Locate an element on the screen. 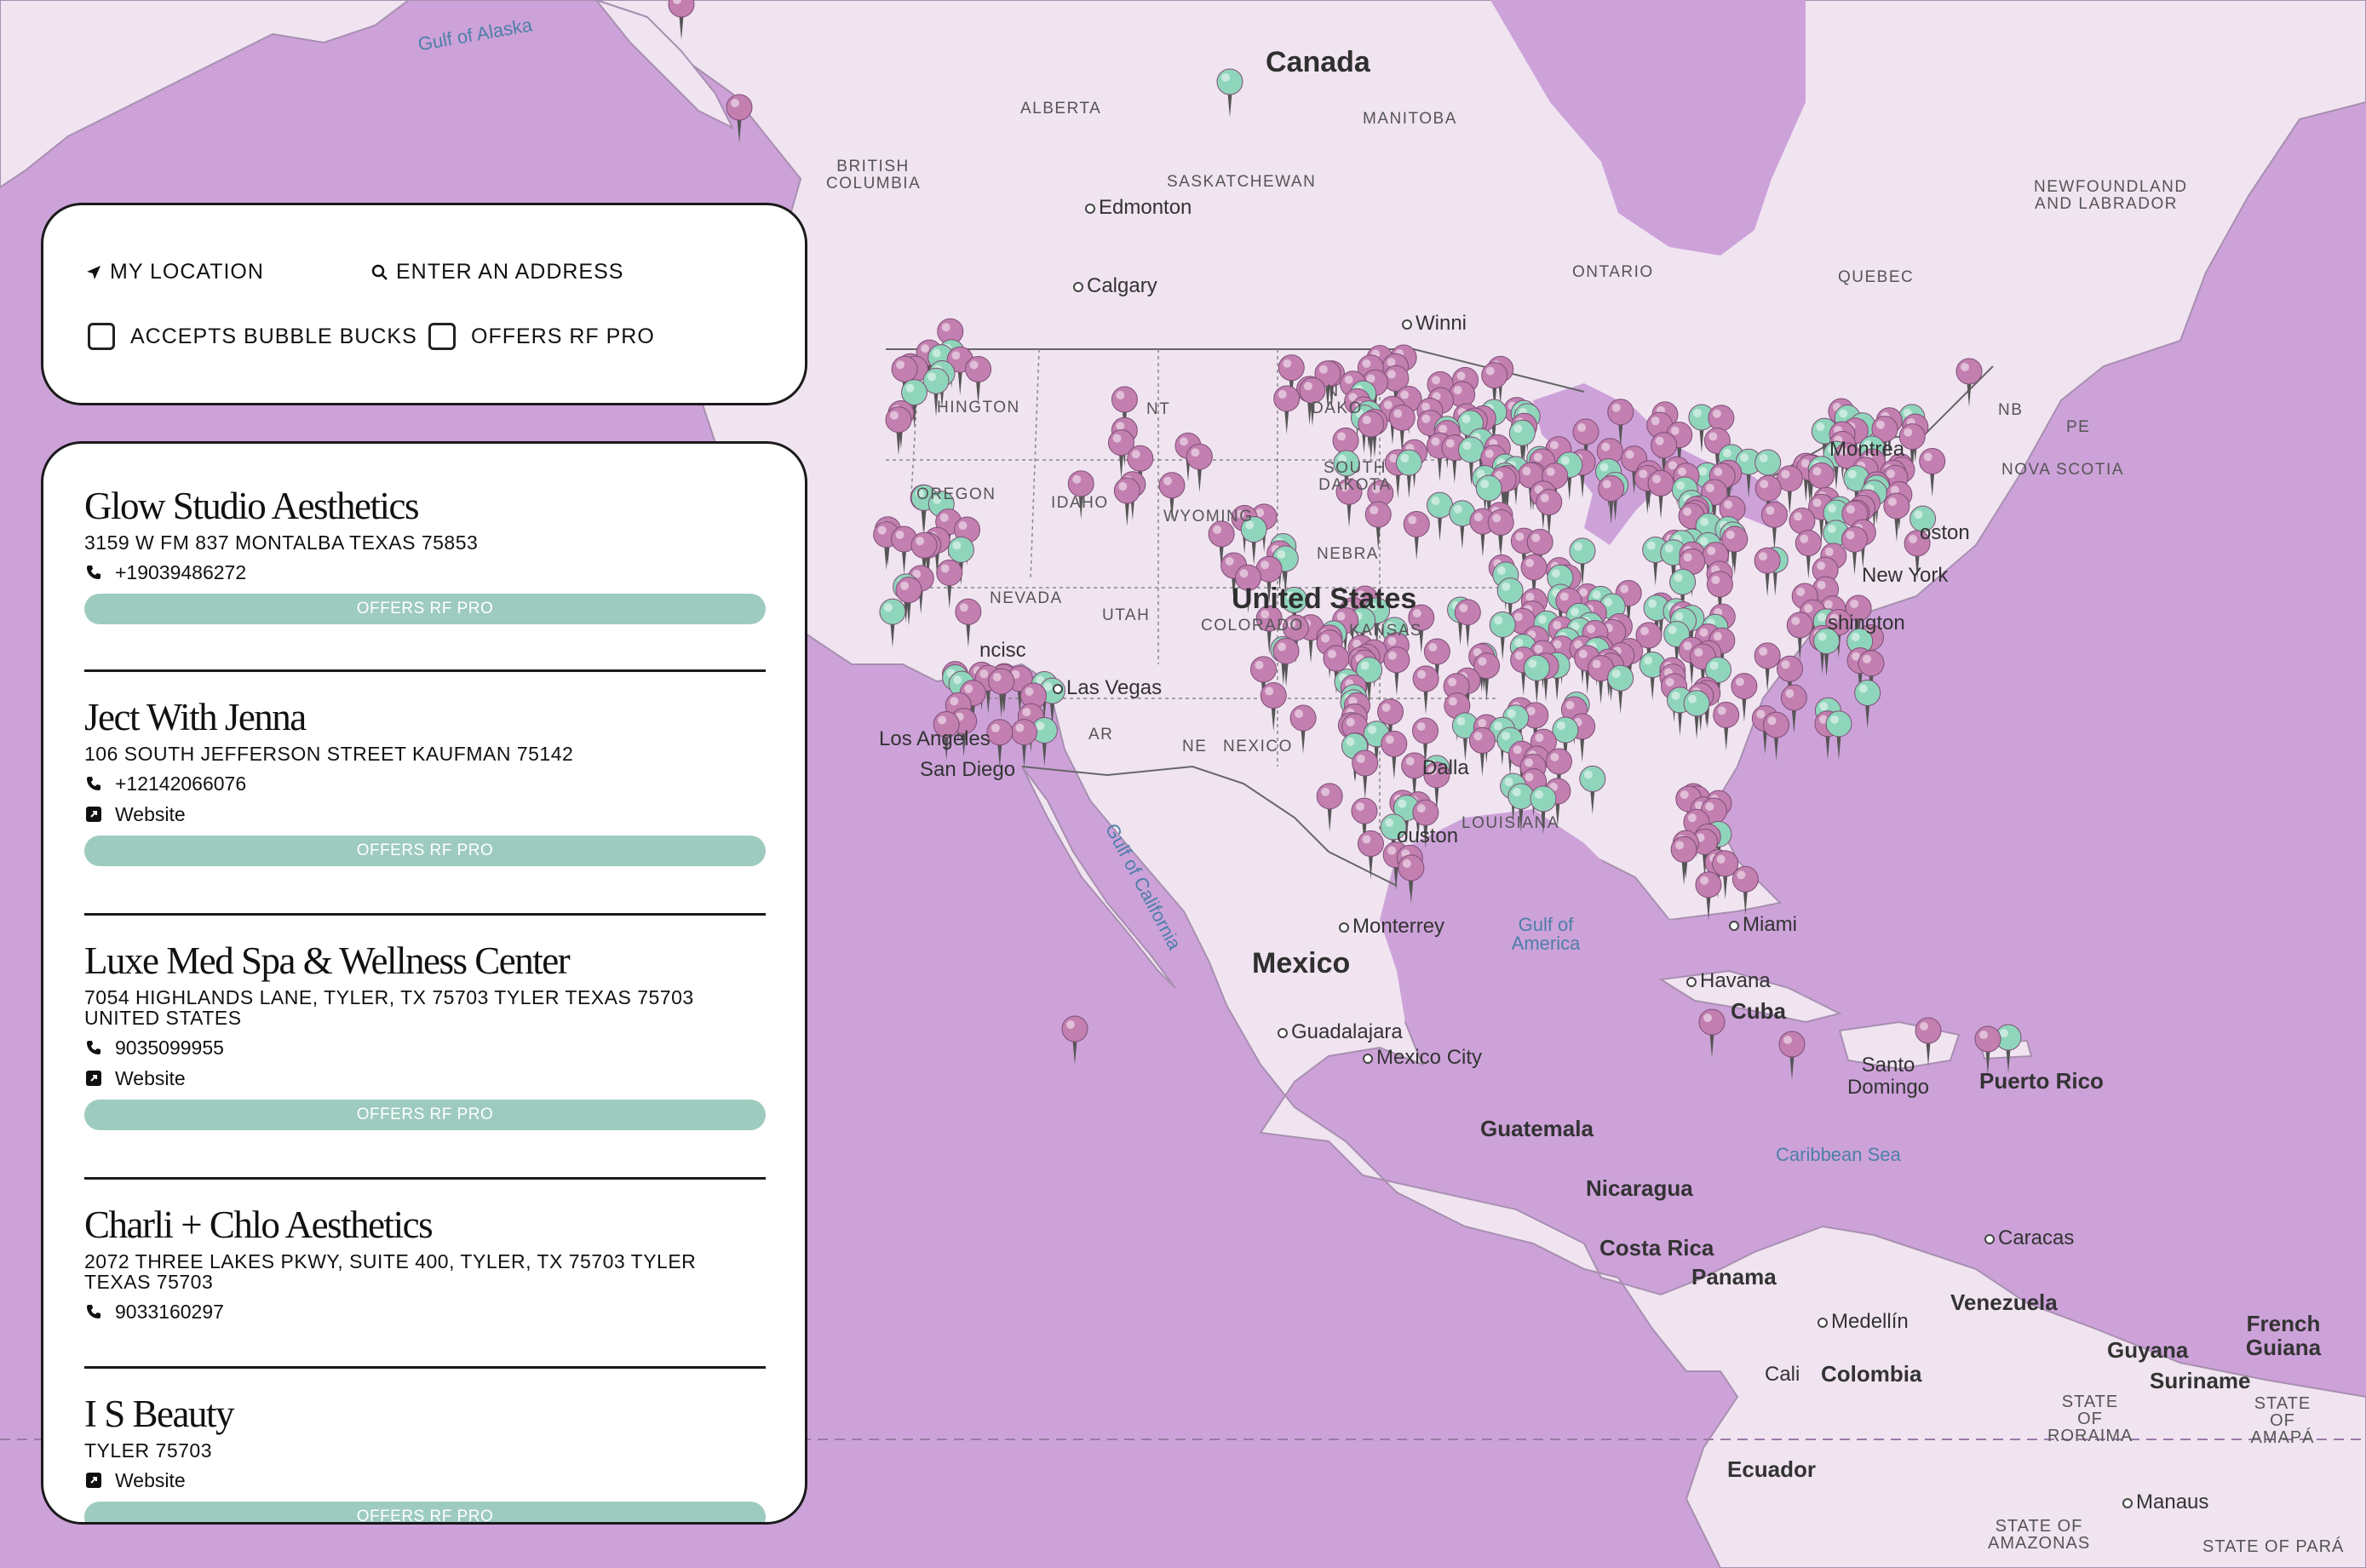 The width and height of the screenshot is (2366, 1568). label-new-mexico: NEXICO is located at coordinates (1258, 746).